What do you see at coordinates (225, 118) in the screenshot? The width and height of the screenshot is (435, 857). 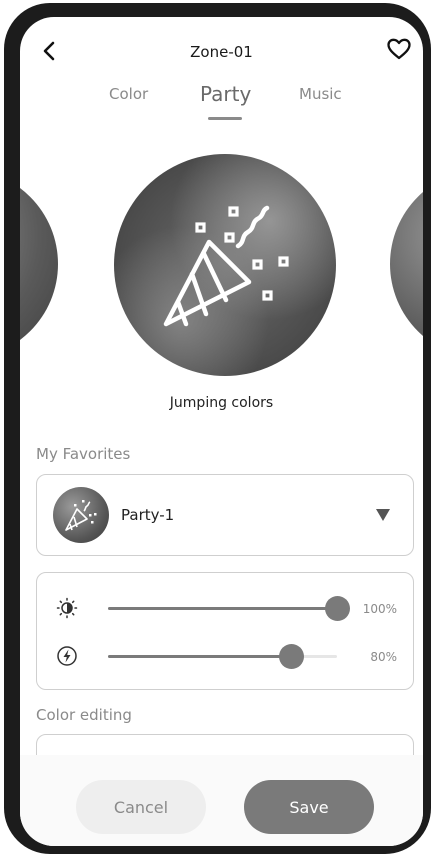 I see `active-tab-indicator` at bounding box center [225, 118].